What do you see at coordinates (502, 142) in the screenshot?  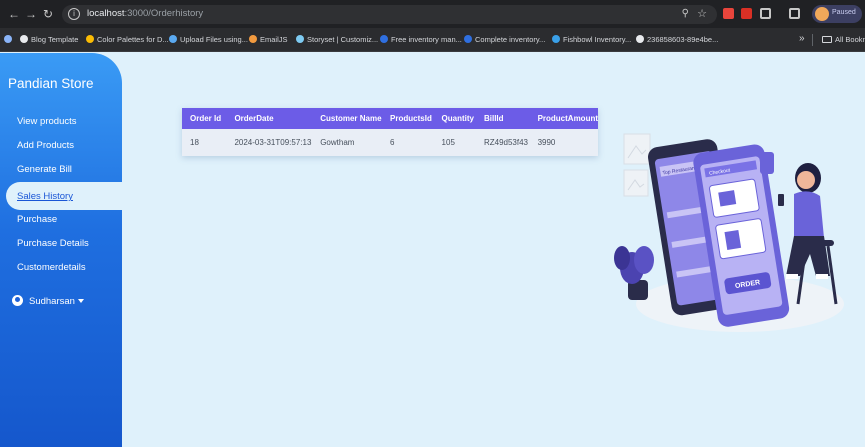 I see `table-cell: RZ49d53f43` at bounding box center [502, 142].